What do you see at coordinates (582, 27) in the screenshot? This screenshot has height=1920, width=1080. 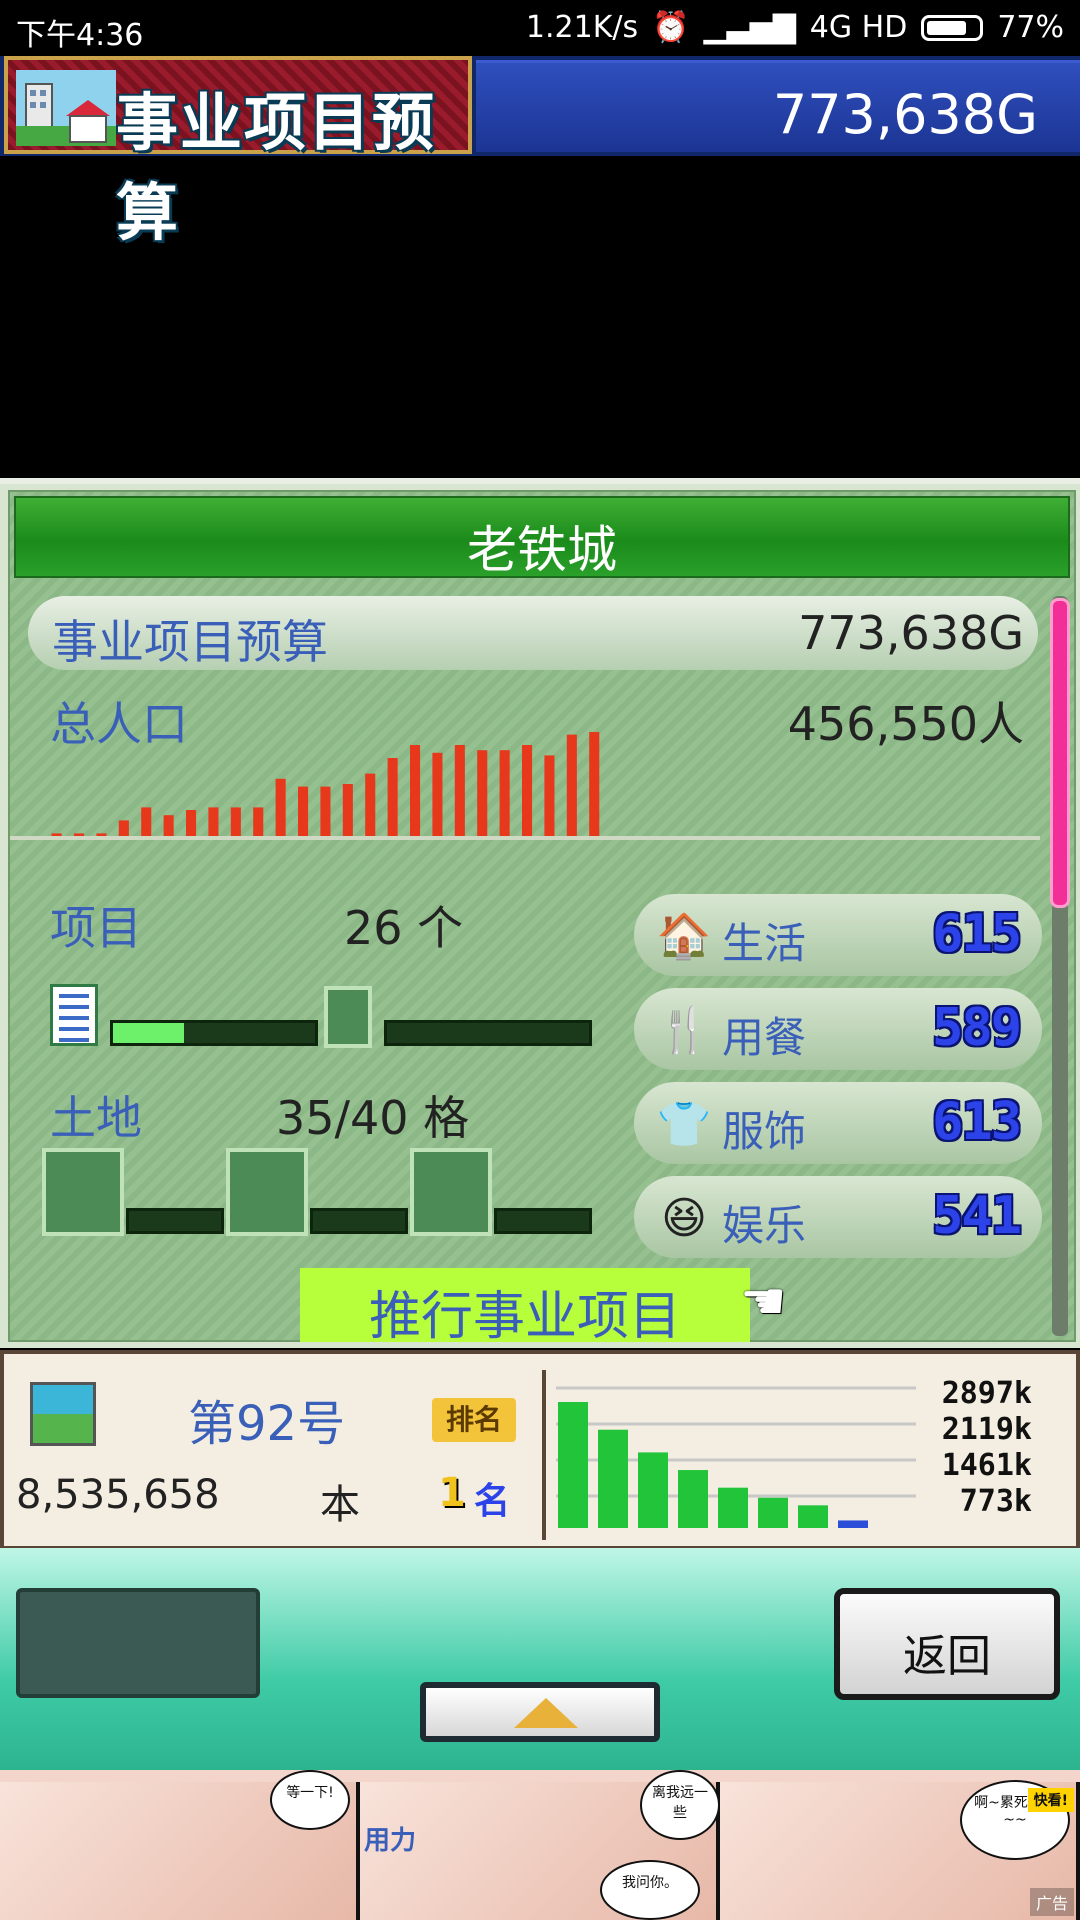 I see `net-speed: 1.21K/s` at bounding box center [582, 27].